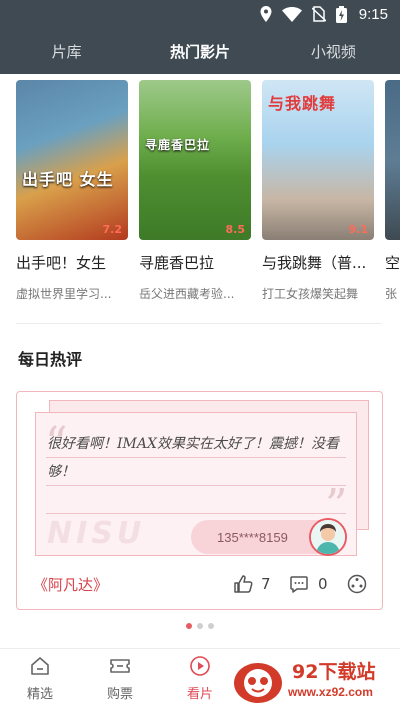 This screenshot has width=400, height=711. Describe the element at coordinates (299, 584) in the screenshot. I see `comment-icon` at that location.